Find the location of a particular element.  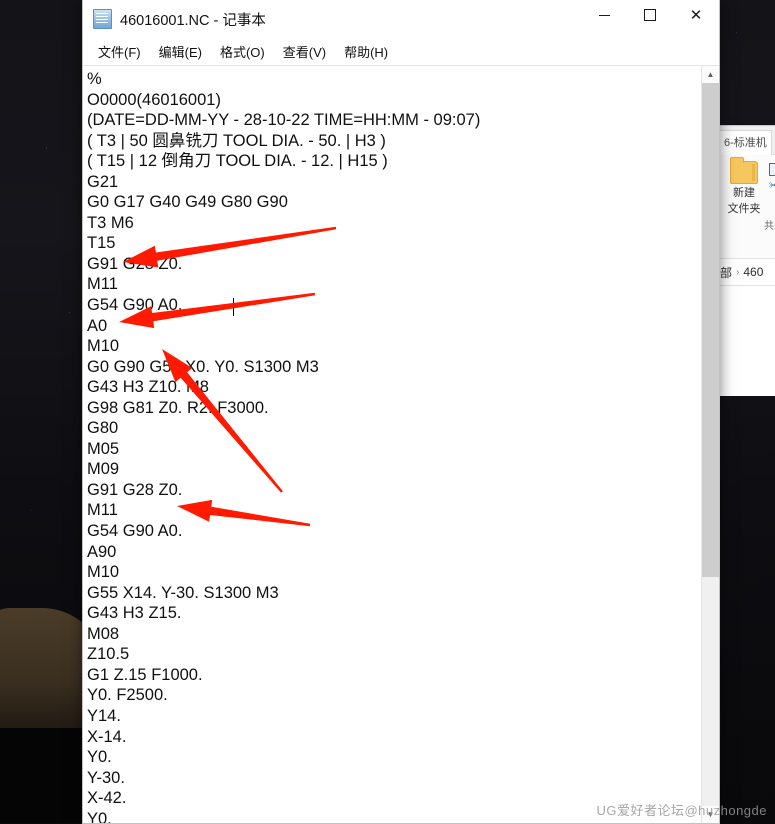

clipboard-group: ✂ is located at coordinates (772, 177).